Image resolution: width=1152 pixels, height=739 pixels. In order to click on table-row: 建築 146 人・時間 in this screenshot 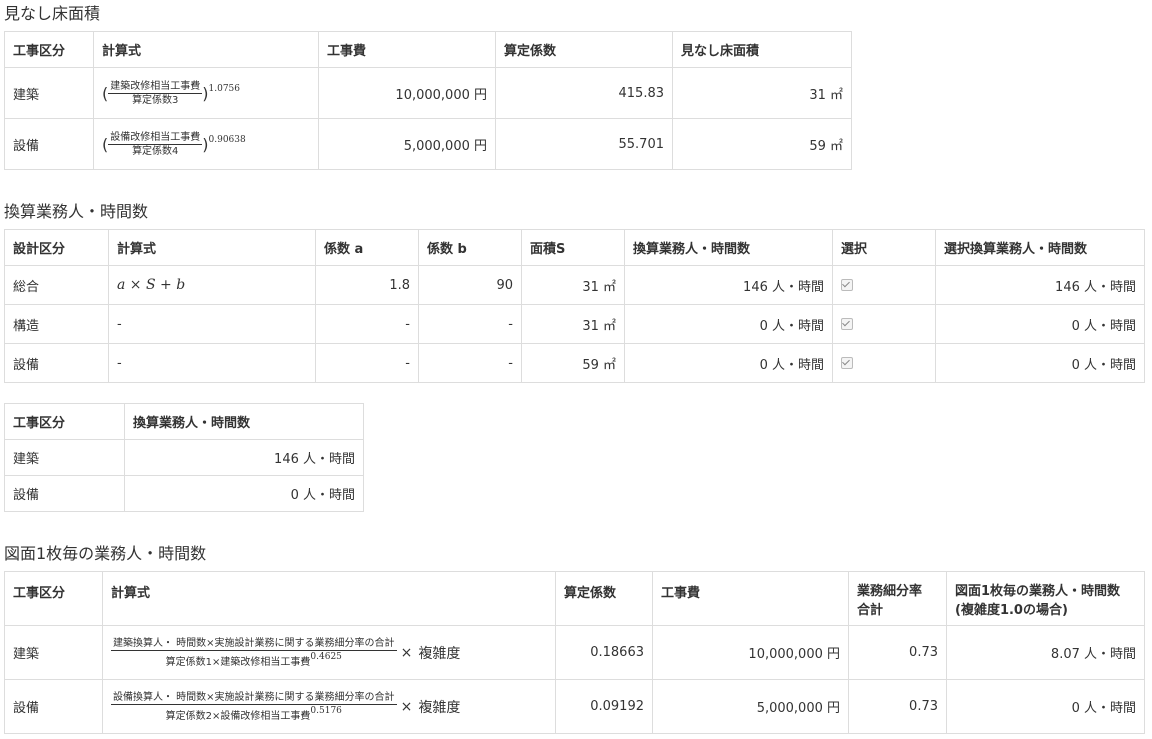, I will do `click(184, 457)`.